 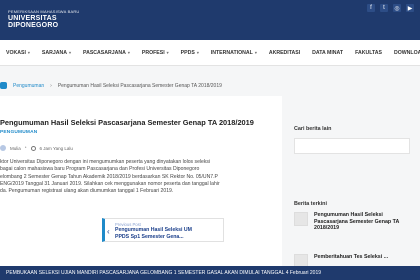 I want to click on nav-item-pascasarjana: PASCASARJANA ▾, so click(x=106, y=53).